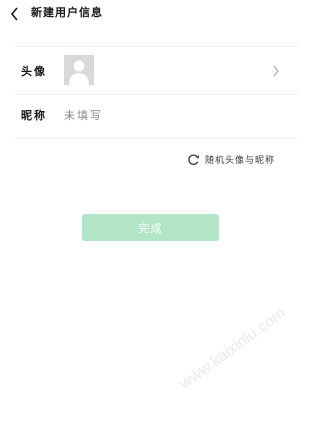 The height and width of the screenshot is (440, 320). What do you see at coordinates (34, 115) in the screenshot?
I see `nickname-label: 昵称` at bounding box center [34, 115].